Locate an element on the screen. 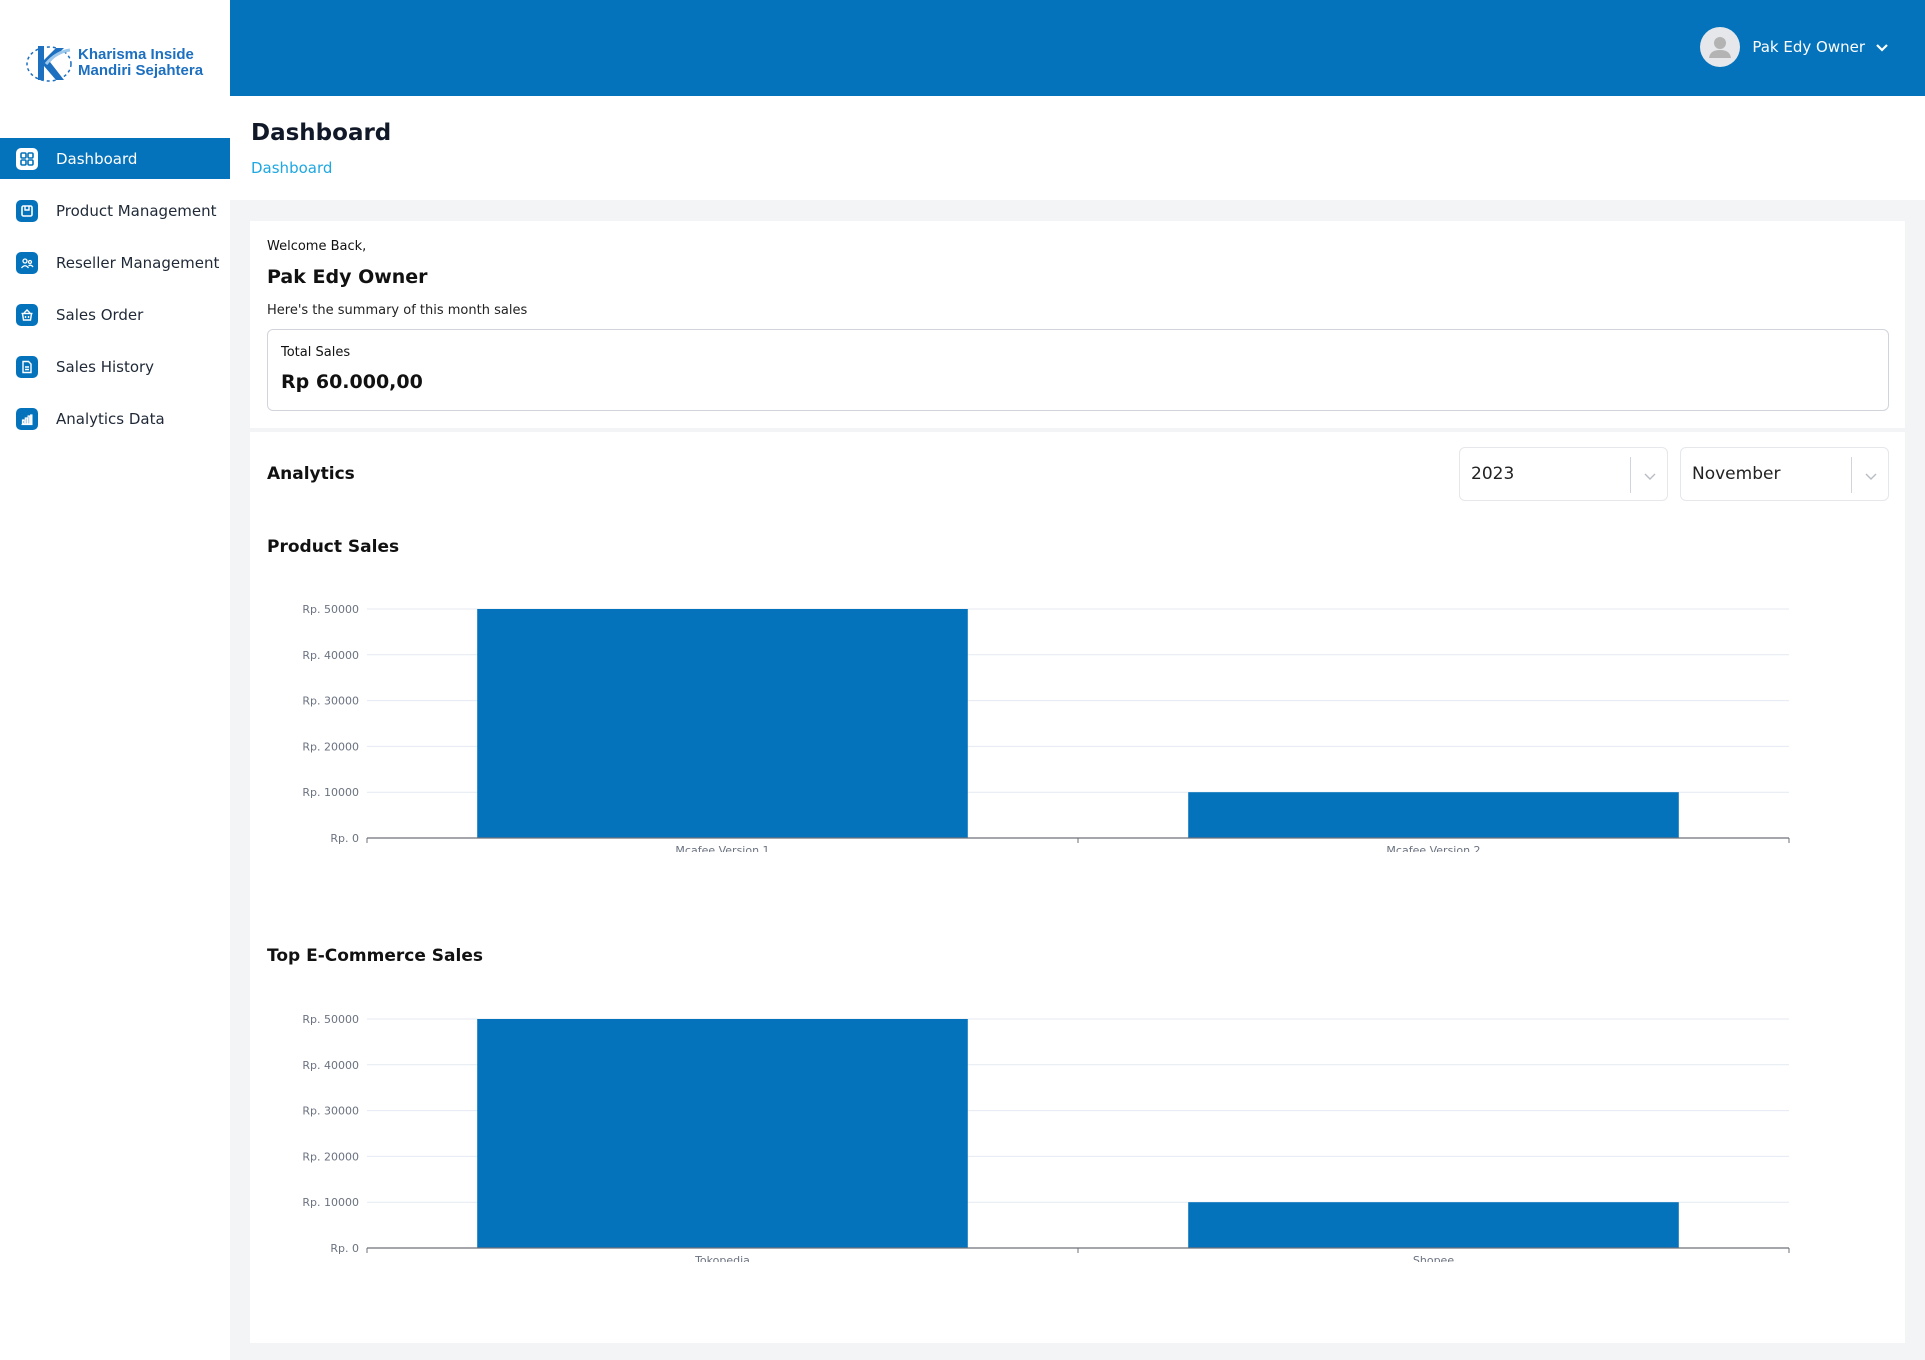  user-menu: Pak Edy Owner is located at coordinates (1794, 47).